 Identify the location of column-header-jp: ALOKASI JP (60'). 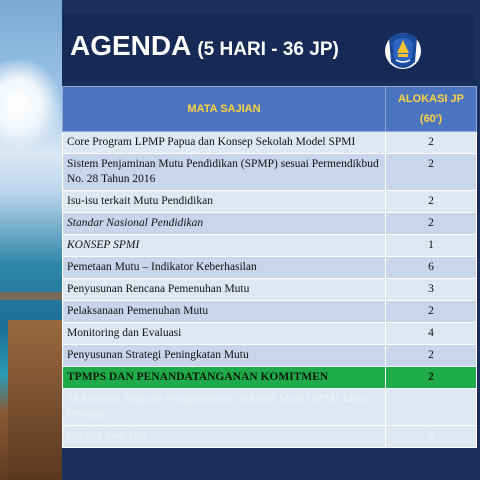
(431, 109).